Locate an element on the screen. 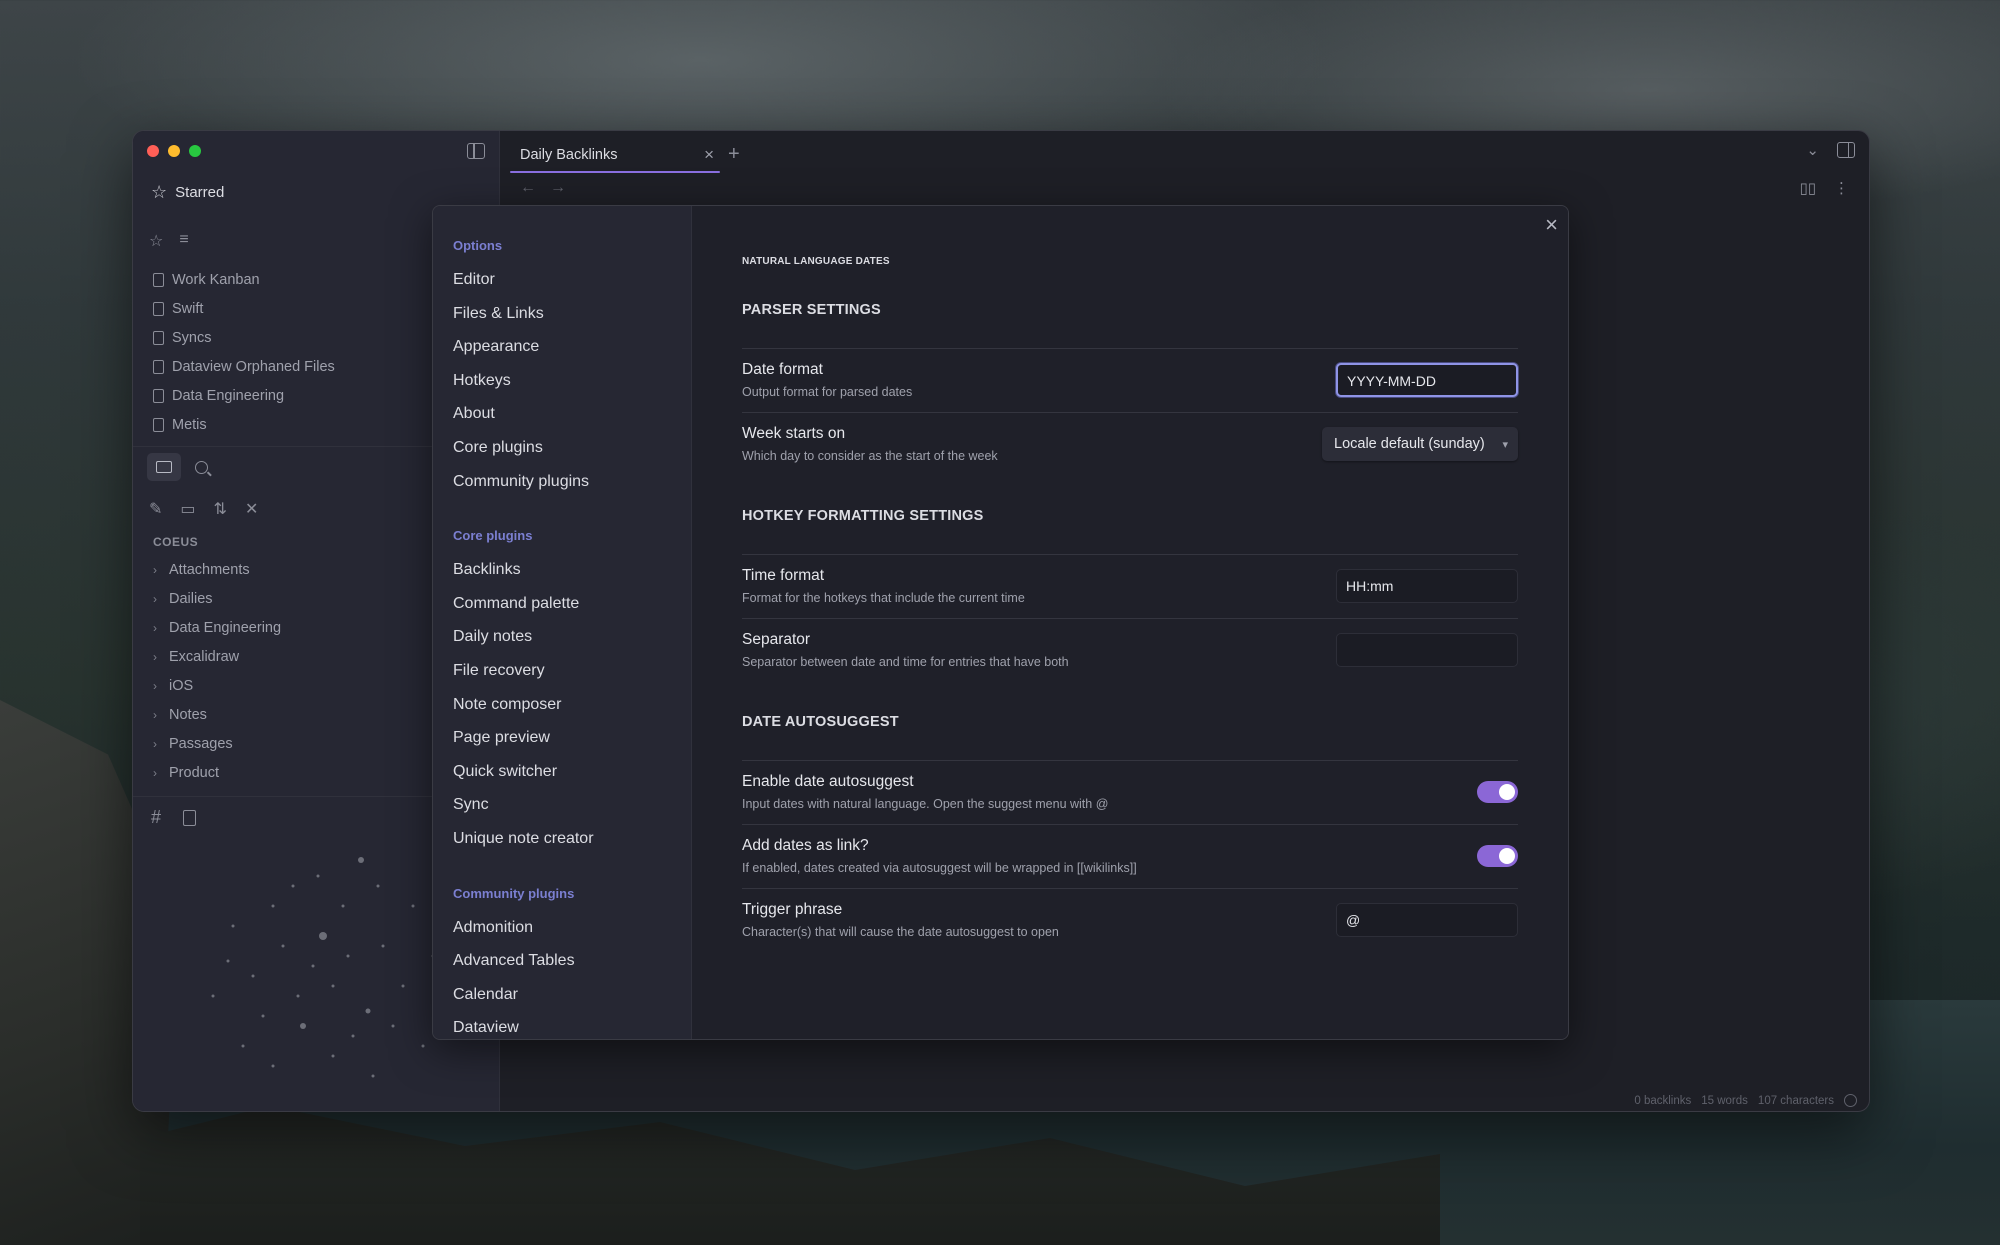 This screenshot has width=2000, height=1245. dates-as-link-toggle is located at coordinates (1497, 856).